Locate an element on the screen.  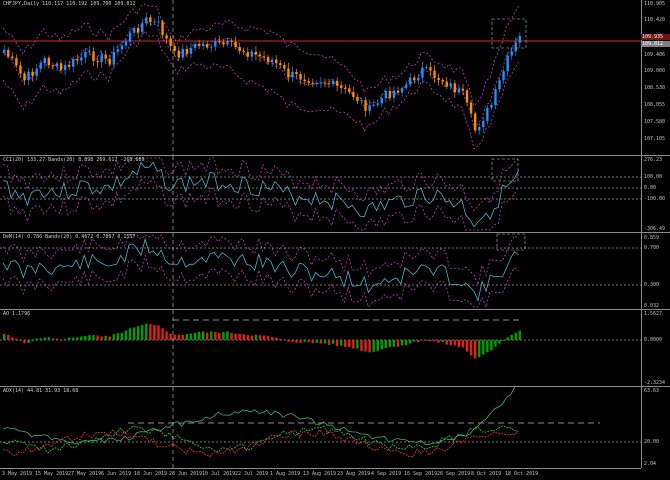
date-tick: 13 Aug 2019 is located at coordinates (320, 474).